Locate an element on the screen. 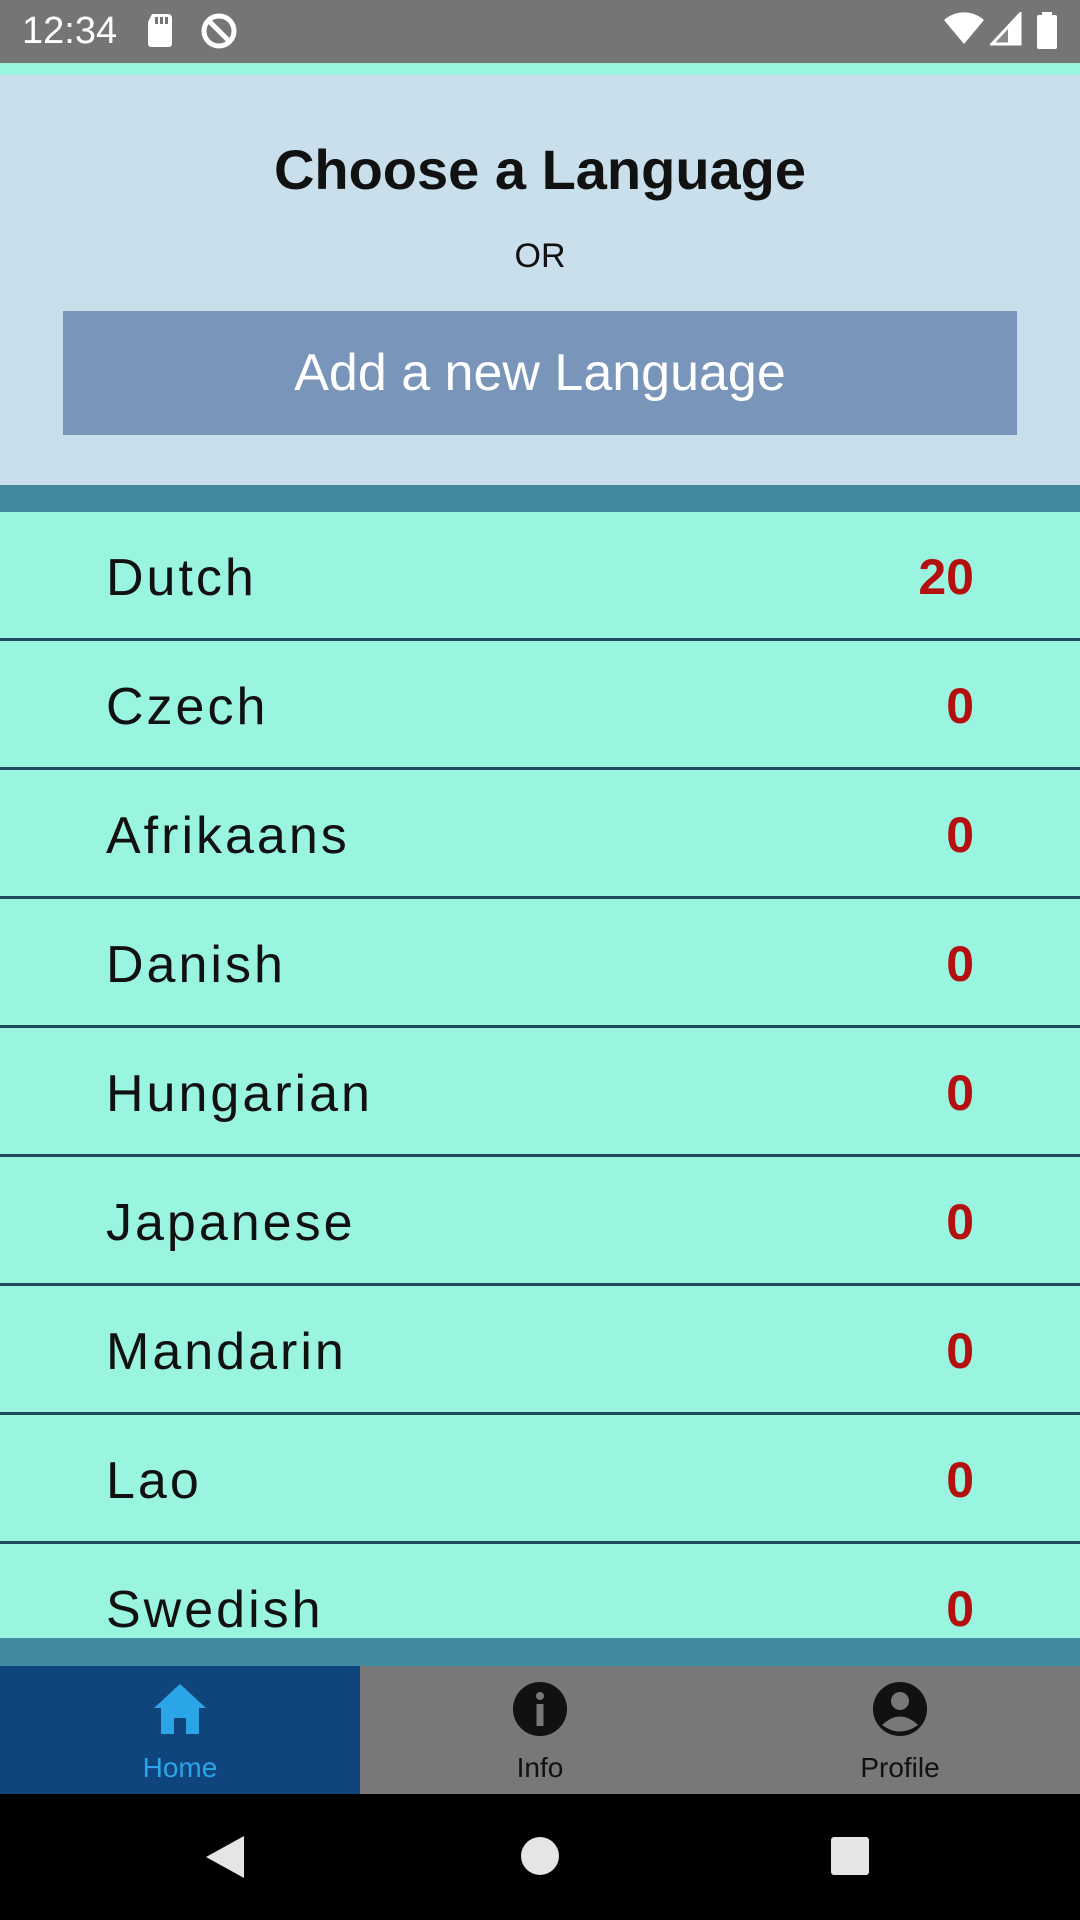 This screenshot has width=1080, height=1920. language-row-swedish: Swedish 0 is located at coordinates (540, 1591).